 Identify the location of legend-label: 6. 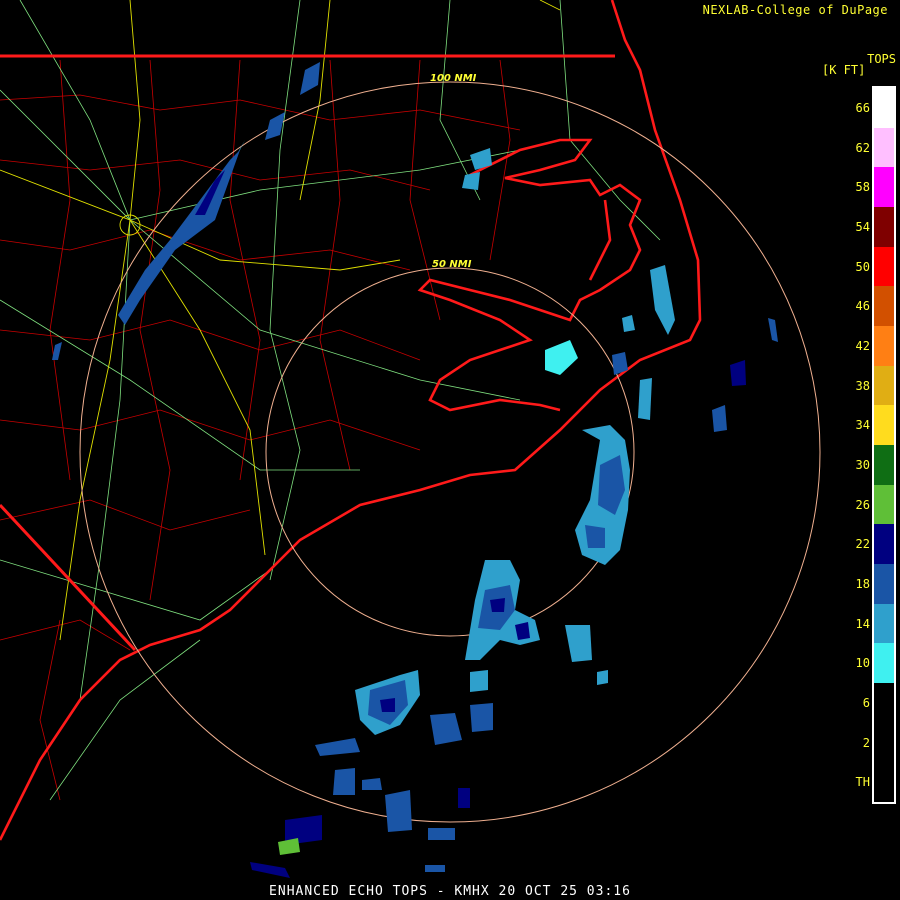
(866, 702).